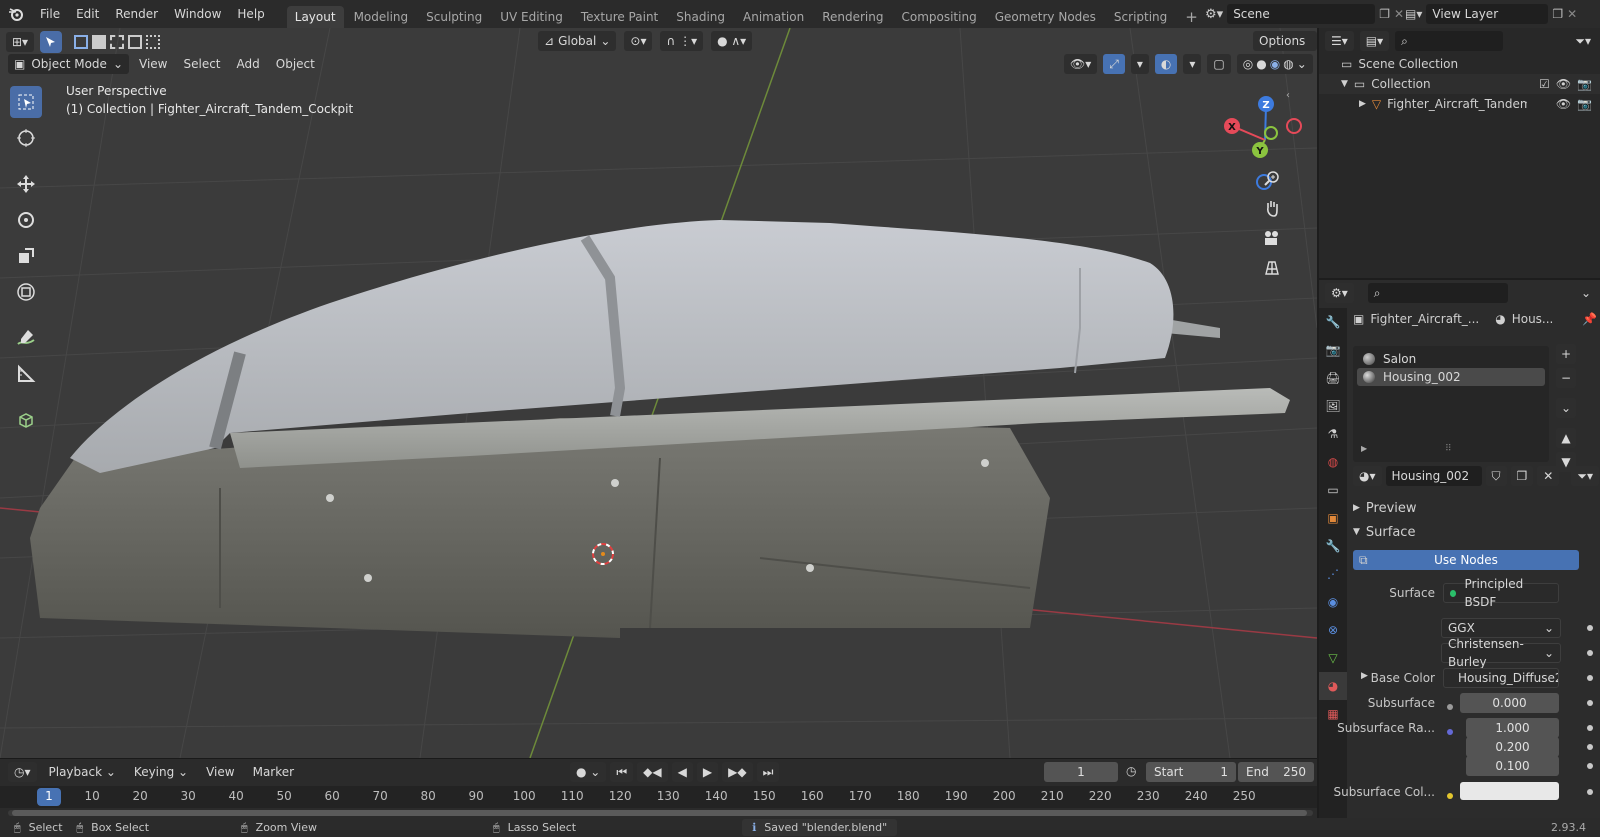  I want to click on add-workspace-icon: +, so click(1191, 17).